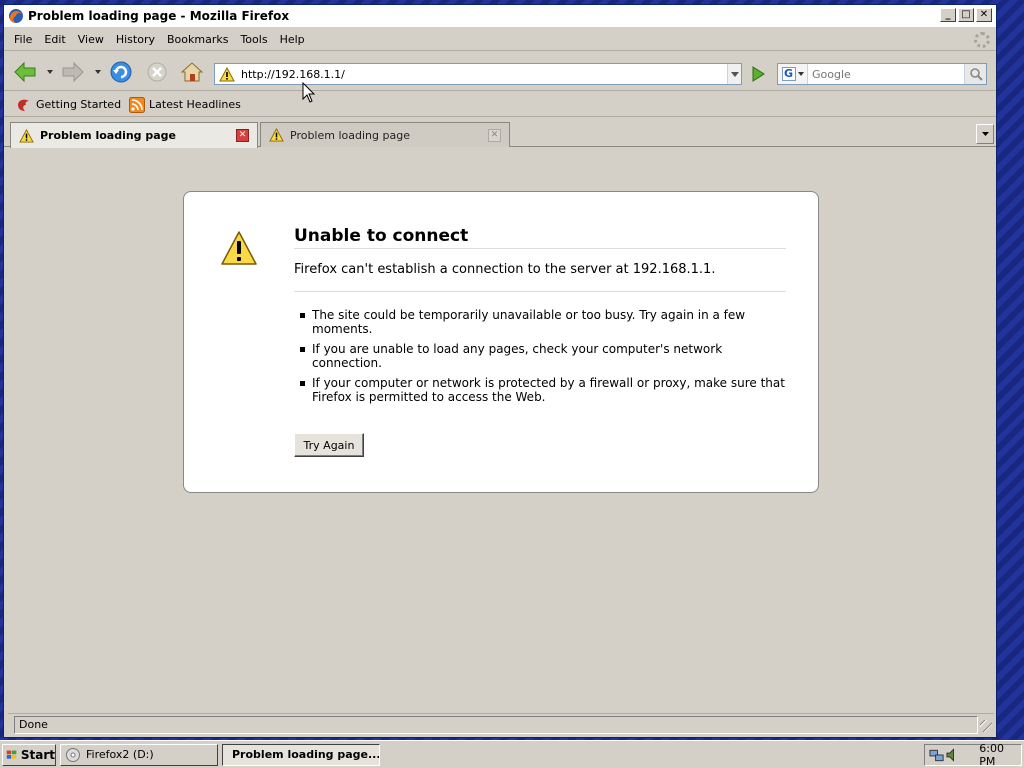  Describe the element at coordinates (253, 39) in the screenshot. I see `menu-tools: Tools` at that location.